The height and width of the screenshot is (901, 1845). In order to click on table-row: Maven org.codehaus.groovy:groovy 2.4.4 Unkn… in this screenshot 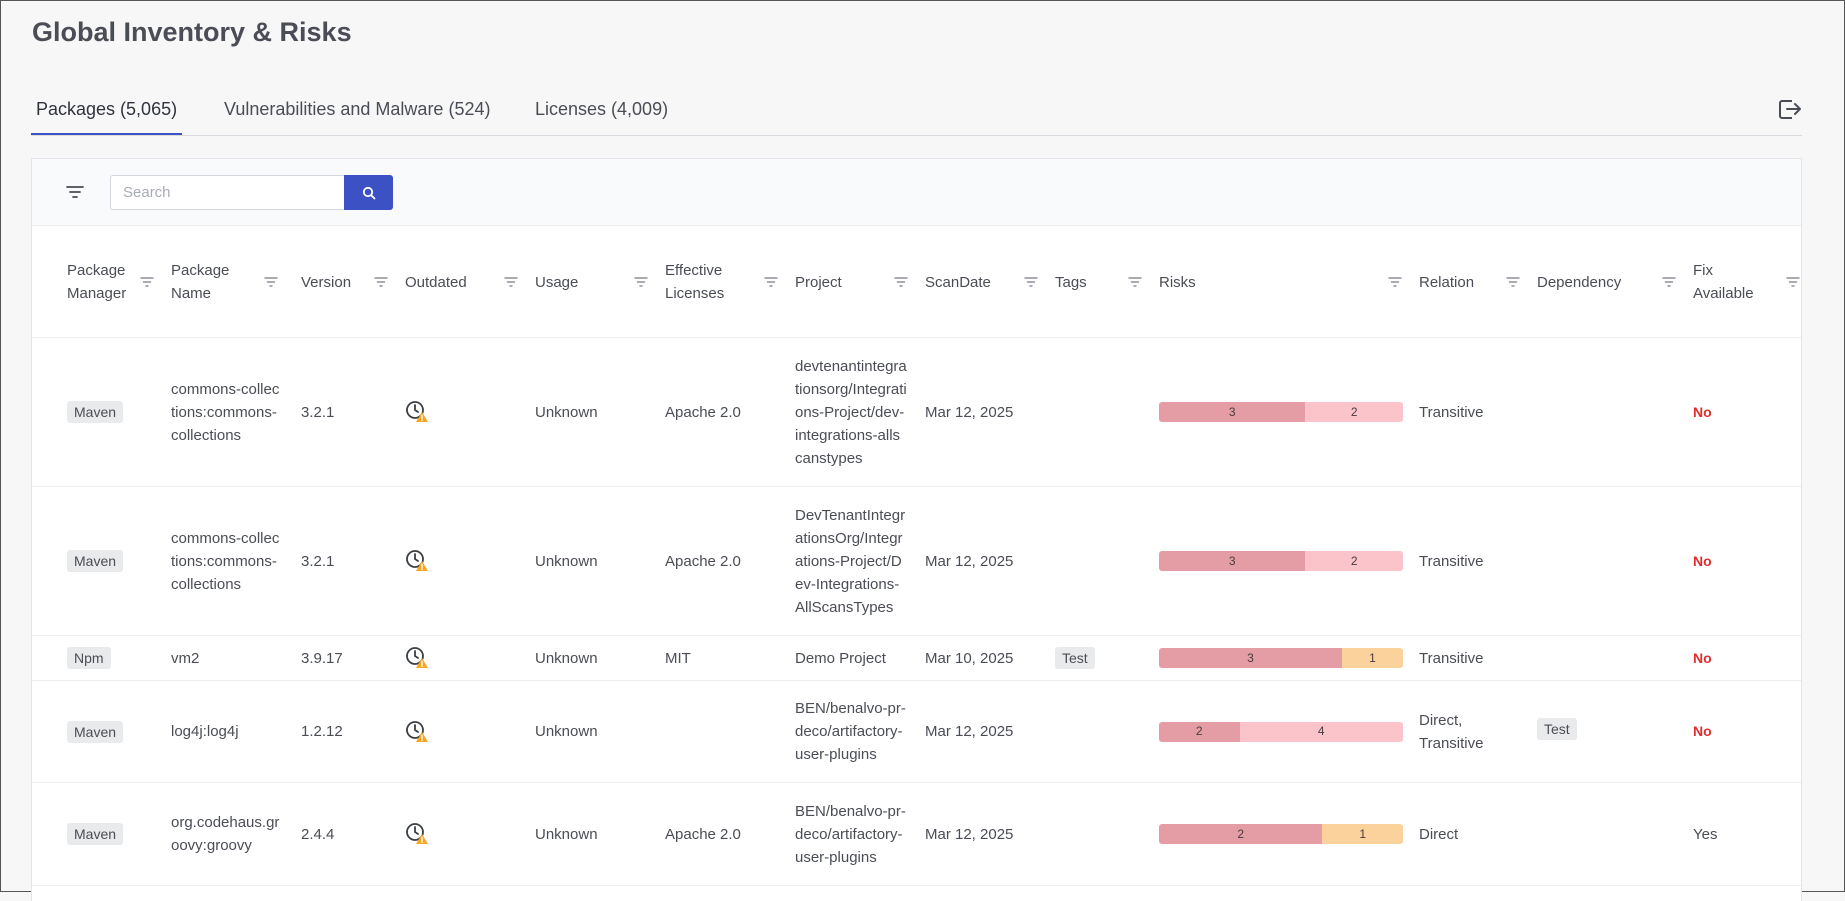, I will do `click(916, 834)`.